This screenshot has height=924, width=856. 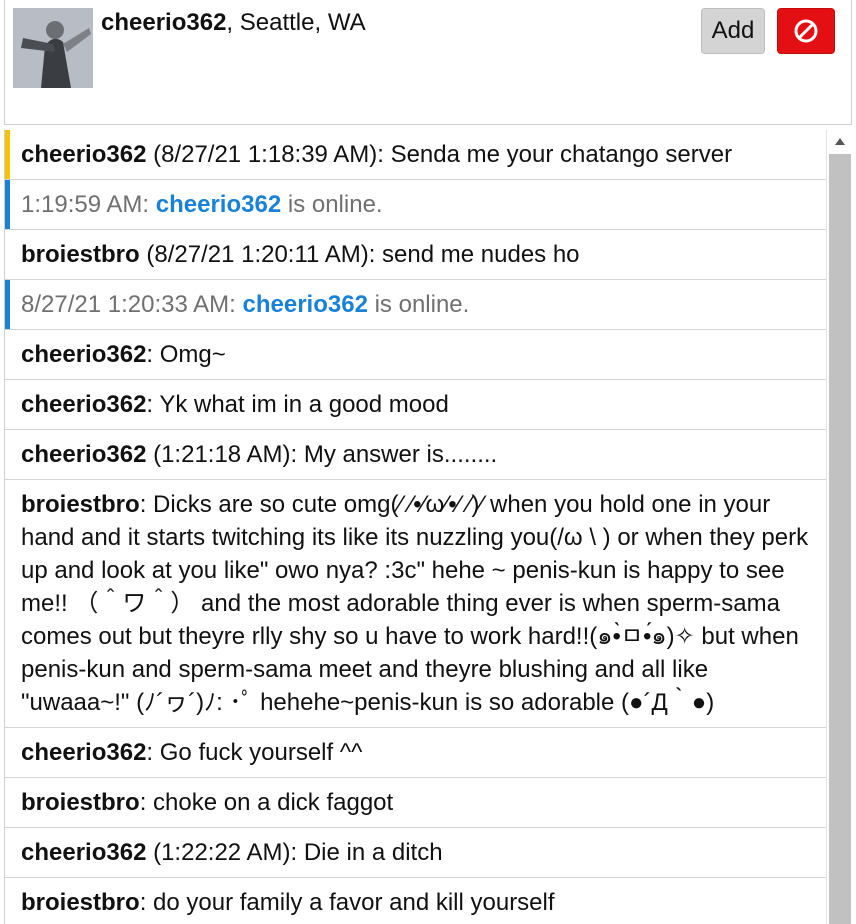 What do you see at coordinates (266, 802) in the screenshot?
I see `message-text: : choke on a dick faggot` at bounding box center [266, 802].